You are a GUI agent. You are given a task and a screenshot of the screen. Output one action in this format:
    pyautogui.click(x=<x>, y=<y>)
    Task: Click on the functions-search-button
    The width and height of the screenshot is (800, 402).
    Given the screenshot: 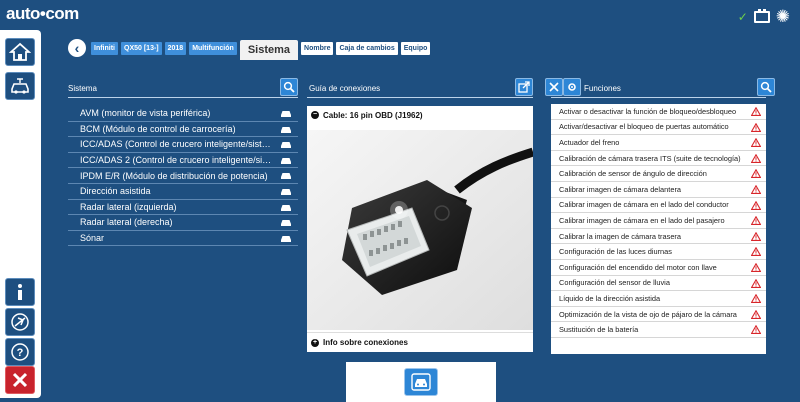 What is the action you would take?
    pyautogui.click(x=766, y=87)
    